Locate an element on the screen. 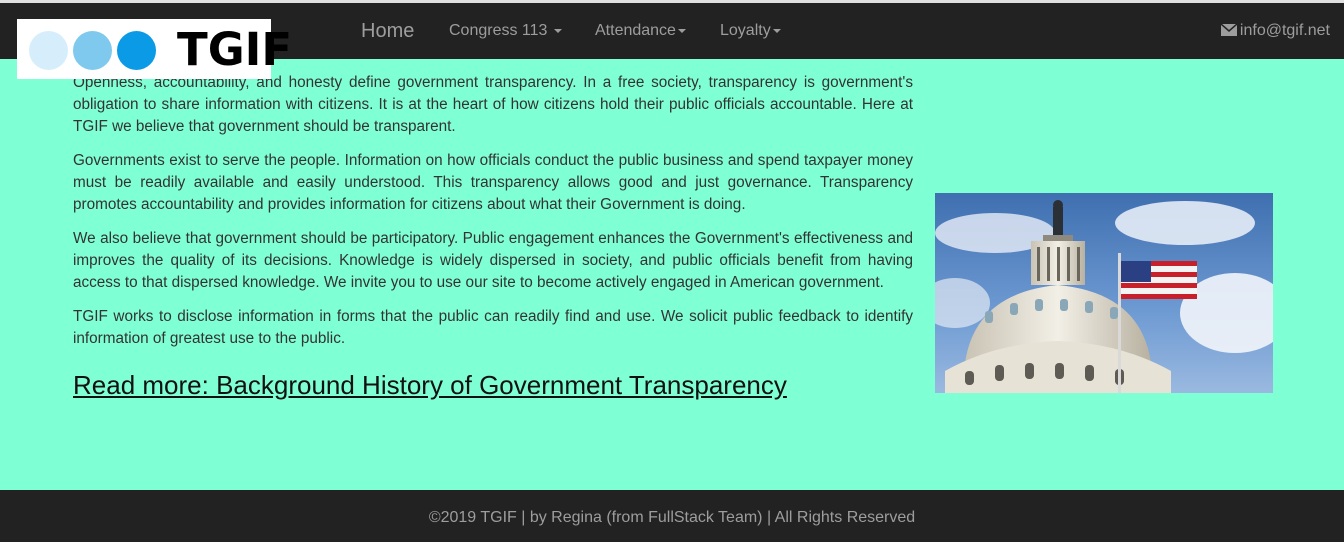 The width and height of the screenshot is (1344, 542). nav-home: Home is located at coordinates (387, 31).